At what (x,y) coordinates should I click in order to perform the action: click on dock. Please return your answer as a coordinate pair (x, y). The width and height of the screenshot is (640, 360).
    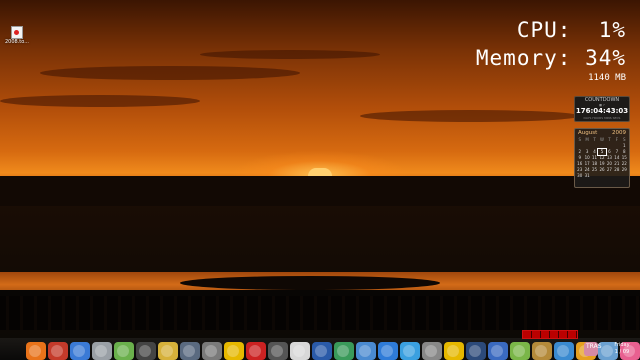
    Looking at the image, I should click on (333, 350).